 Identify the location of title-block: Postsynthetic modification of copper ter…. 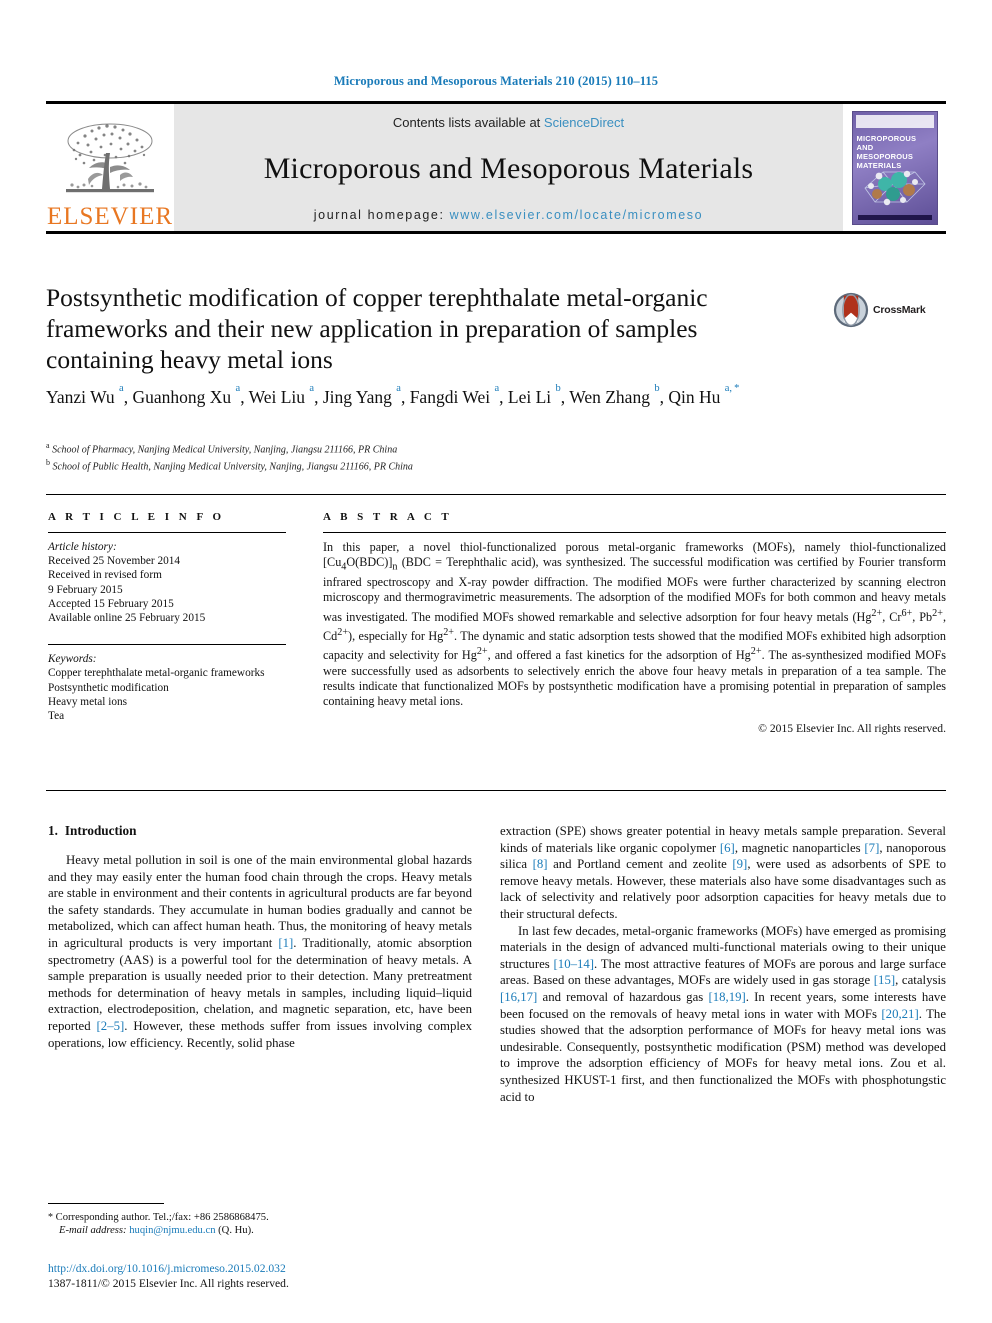
(426, 328).